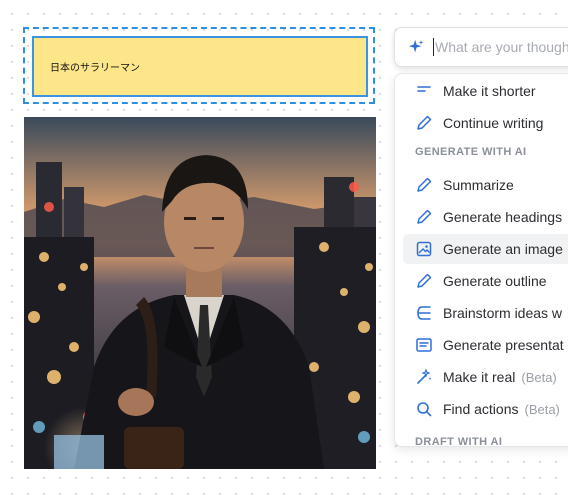 The image size is (568, 502). Describe the element at coordinates (495, 281) in the screenshot. I see `menu-item-label: Generate outline` at that location.